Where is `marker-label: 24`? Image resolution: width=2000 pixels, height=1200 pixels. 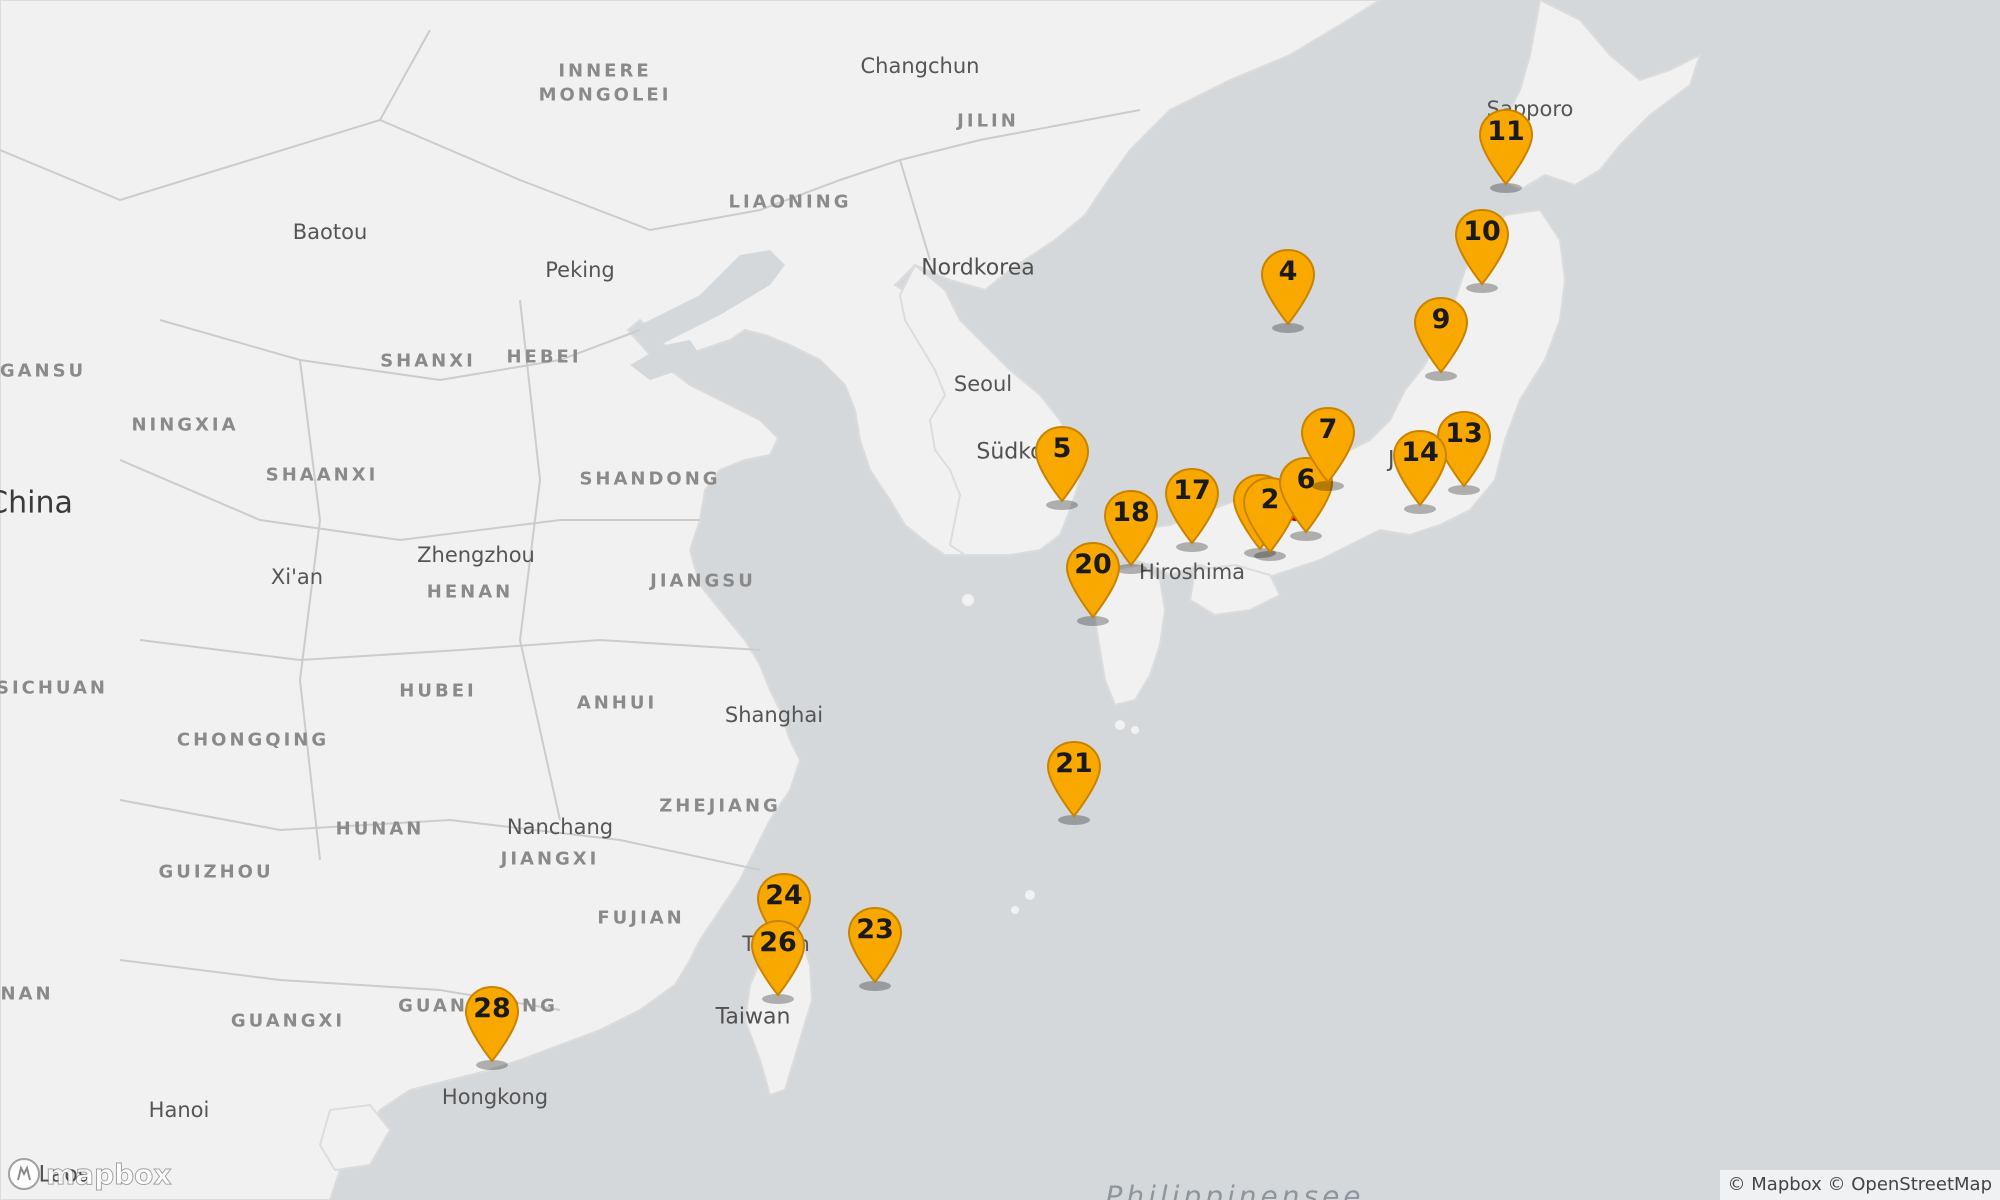
marker-label: 24 is located at coordinates (784, 895).